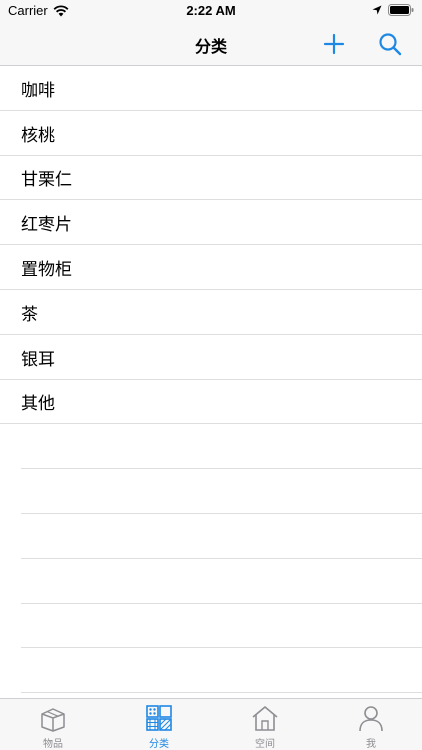 The image size is (422, 750). What do you see at coordinates (371, 744) in the screenshot?
I see `tab-me-label: 我` at bounding box center [371, 744].